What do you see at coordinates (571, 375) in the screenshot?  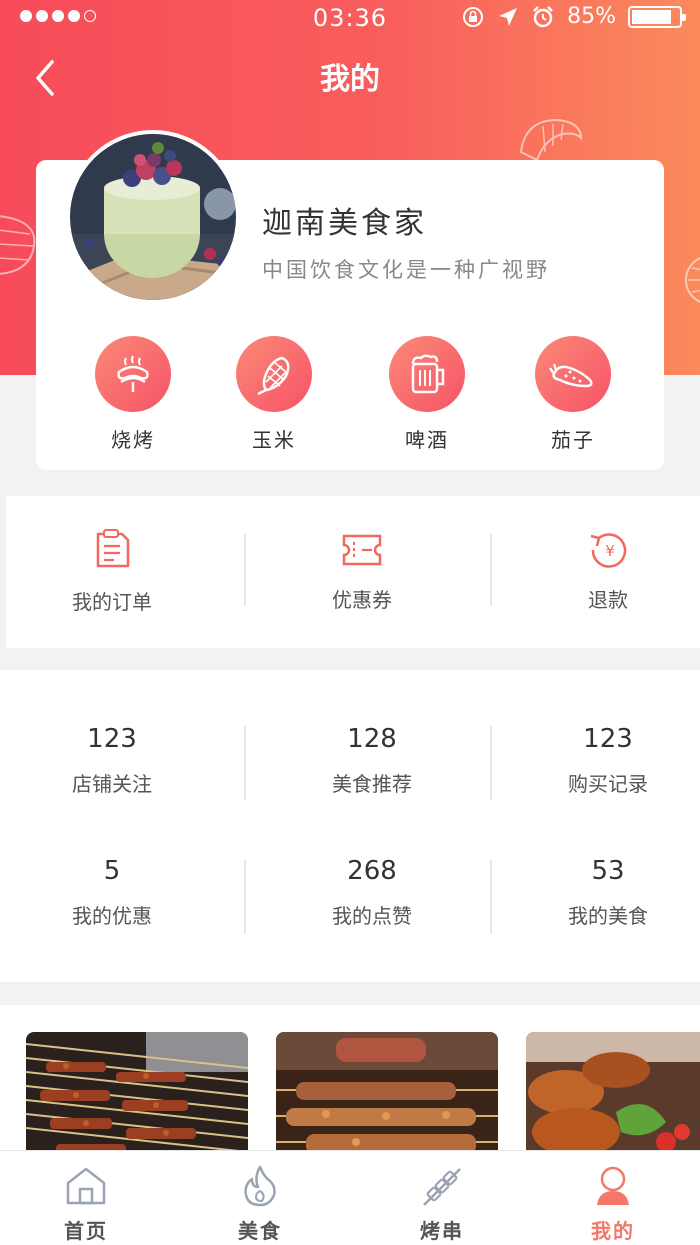 I see `eggplant-icon` at bounding box center [571, 375].